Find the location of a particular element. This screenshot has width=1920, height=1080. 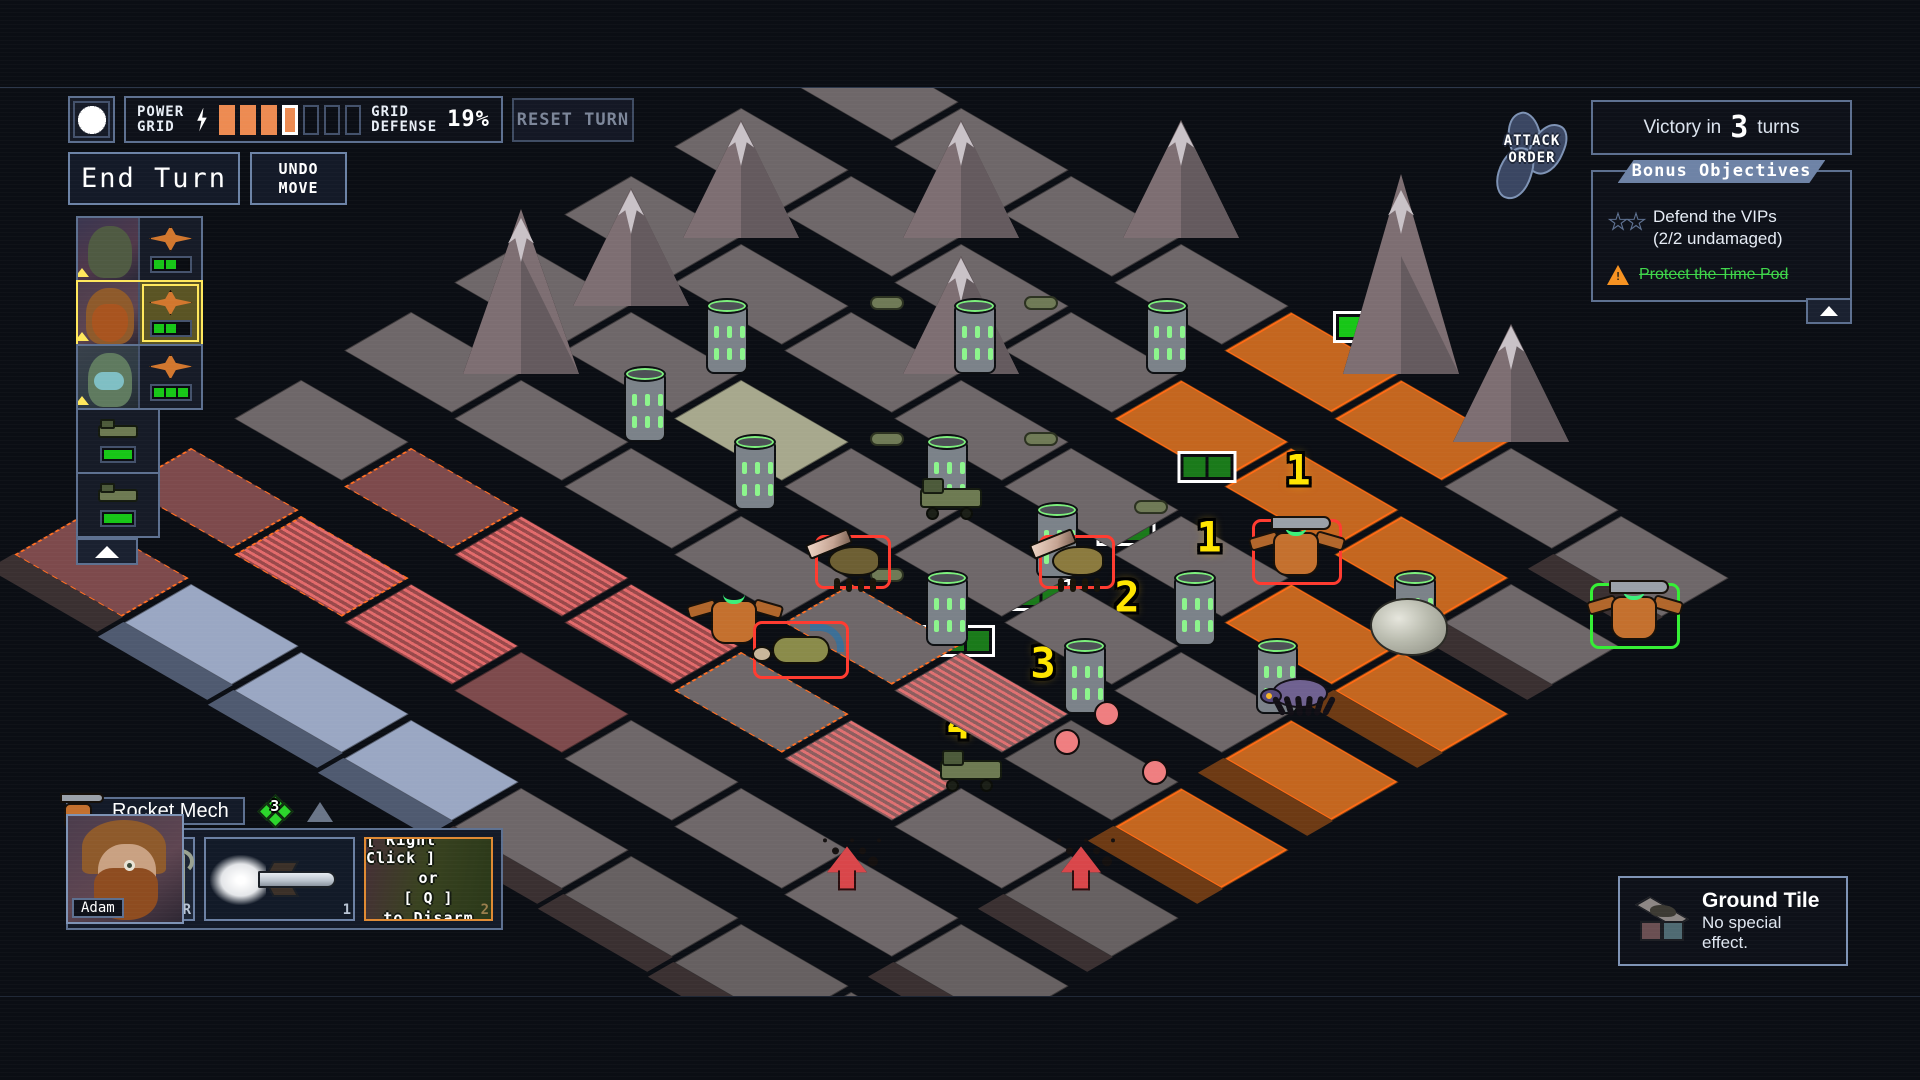

power-cells is located at coordinates (290, 119).